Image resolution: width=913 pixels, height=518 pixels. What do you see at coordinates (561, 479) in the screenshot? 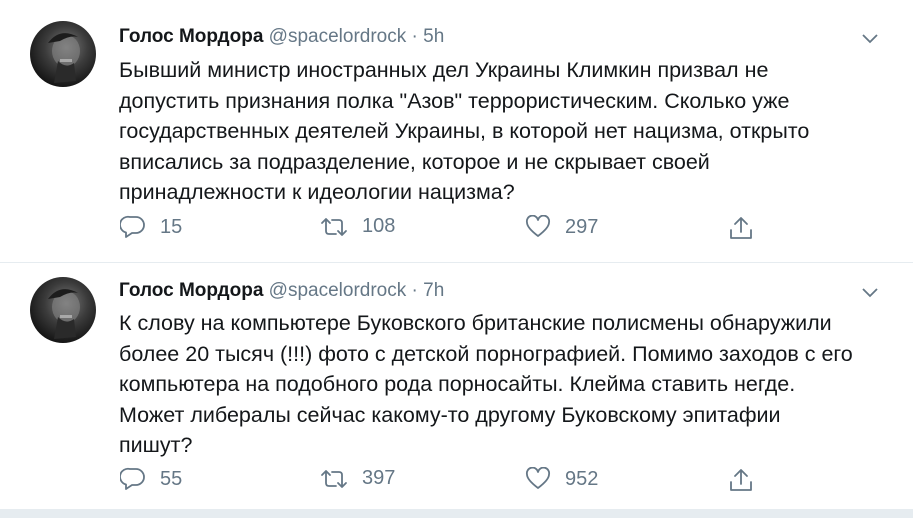
I see `like-button: 952` at bounding box center [561, 479].